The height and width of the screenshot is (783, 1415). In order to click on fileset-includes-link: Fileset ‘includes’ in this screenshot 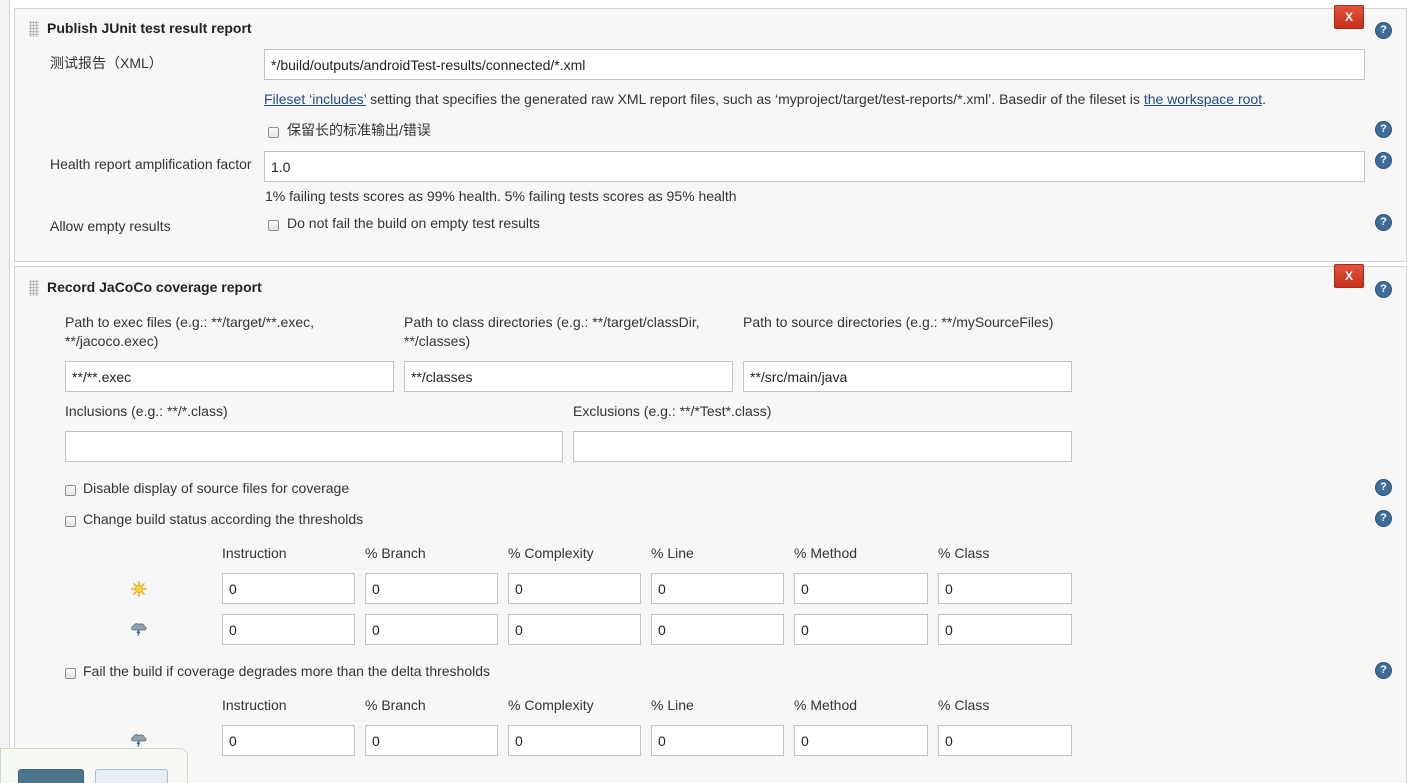, I will do `click(315, 99)`.